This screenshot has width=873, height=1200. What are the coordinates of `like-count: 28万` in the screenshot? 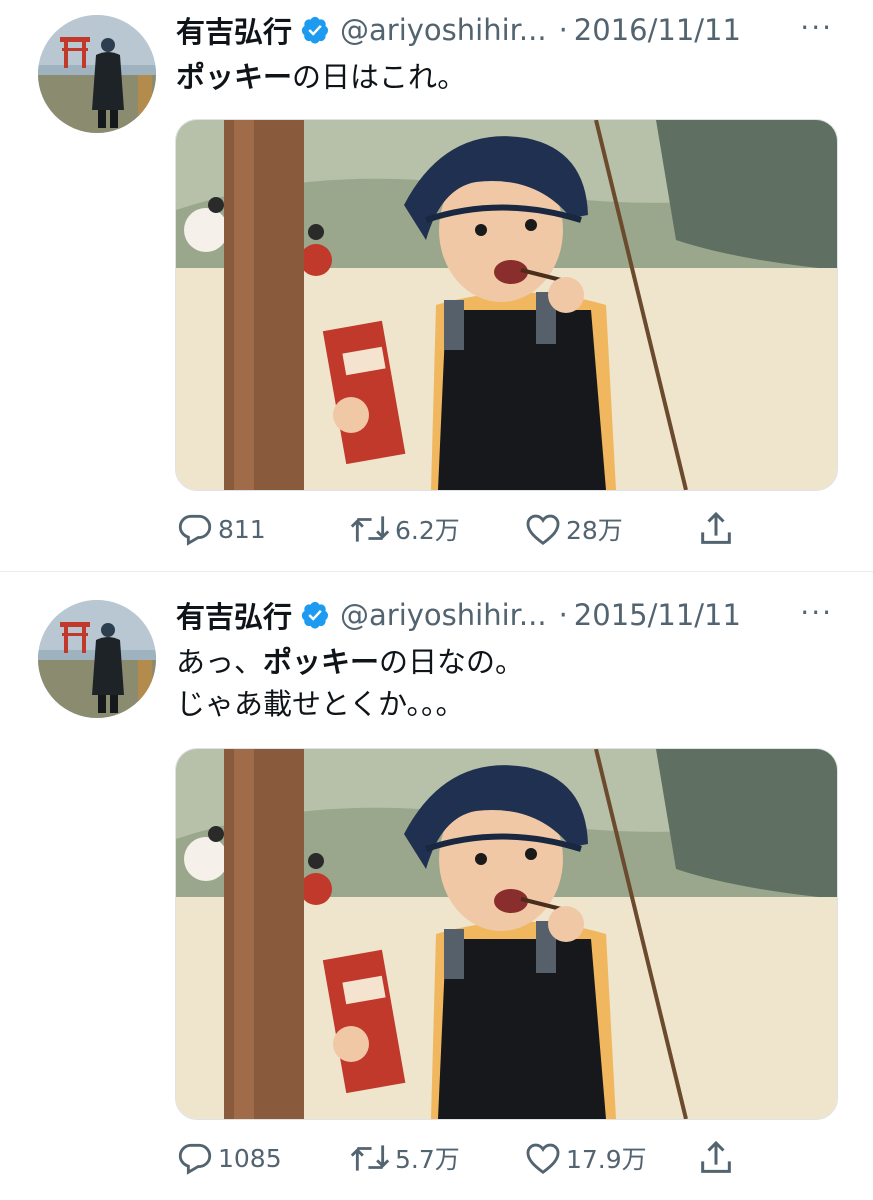 It's located at (594, 530).